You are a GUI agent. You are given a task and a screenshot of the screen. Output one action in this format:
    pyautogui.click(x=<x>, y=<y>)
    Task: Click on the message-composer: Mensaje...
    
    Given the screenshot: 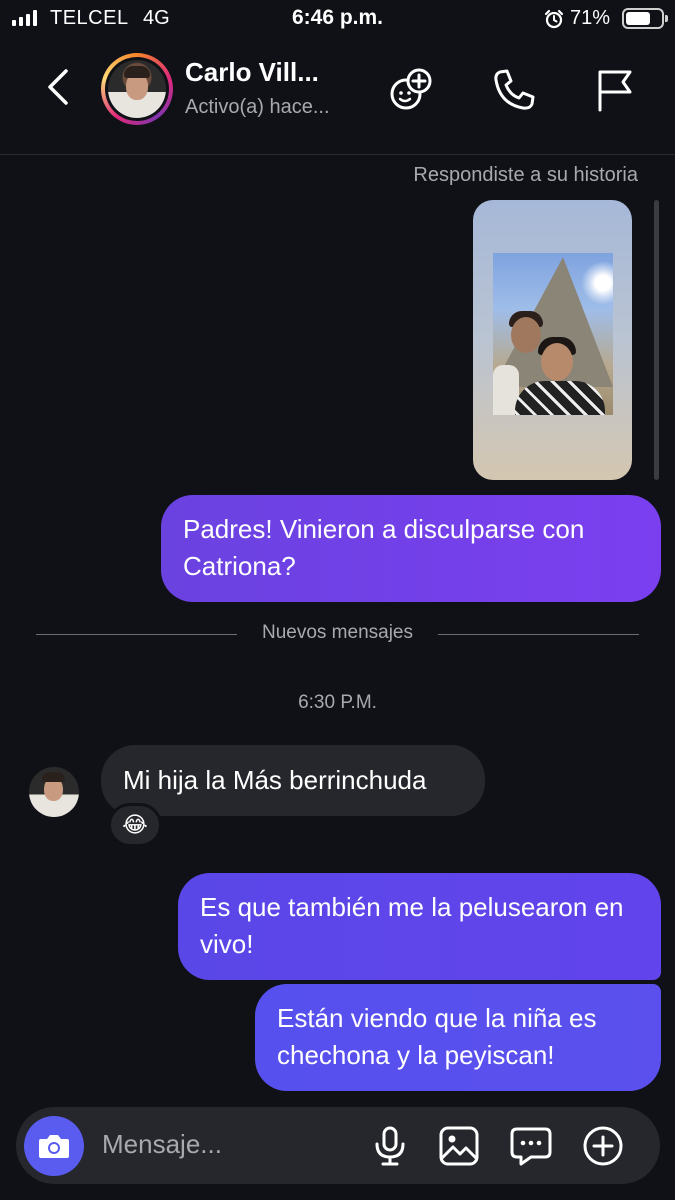 What is the action you would take?
    pyautogui.click(x=338, y=1145)
    